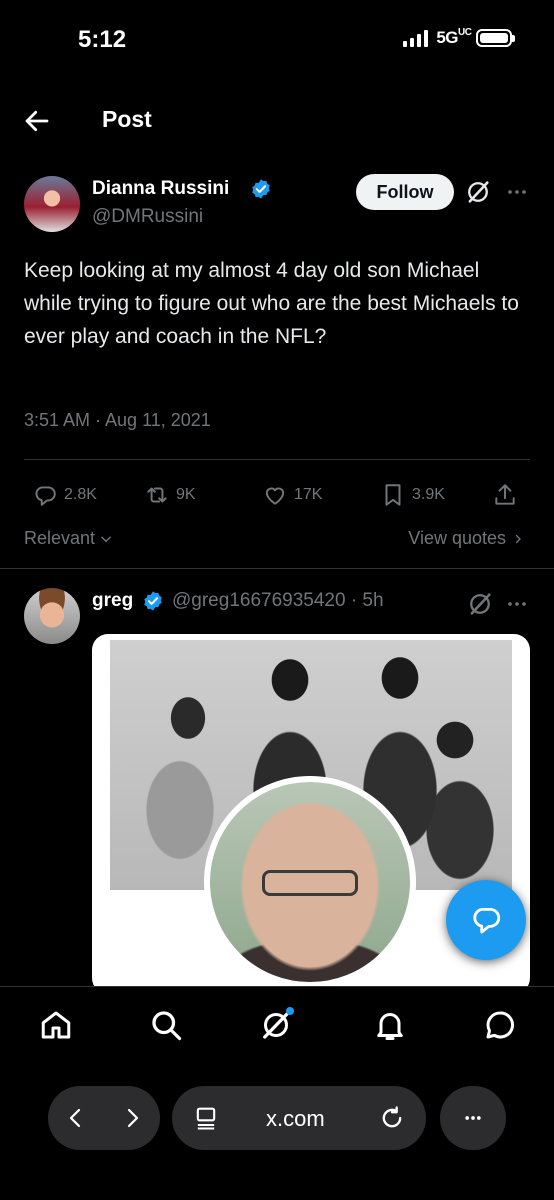 The width and height of the screenshot is (554, 1200). What do you see at coordinates (393, 495) in the screenshot?
I see `bookmark-icon` at bounding box center [393, 495].